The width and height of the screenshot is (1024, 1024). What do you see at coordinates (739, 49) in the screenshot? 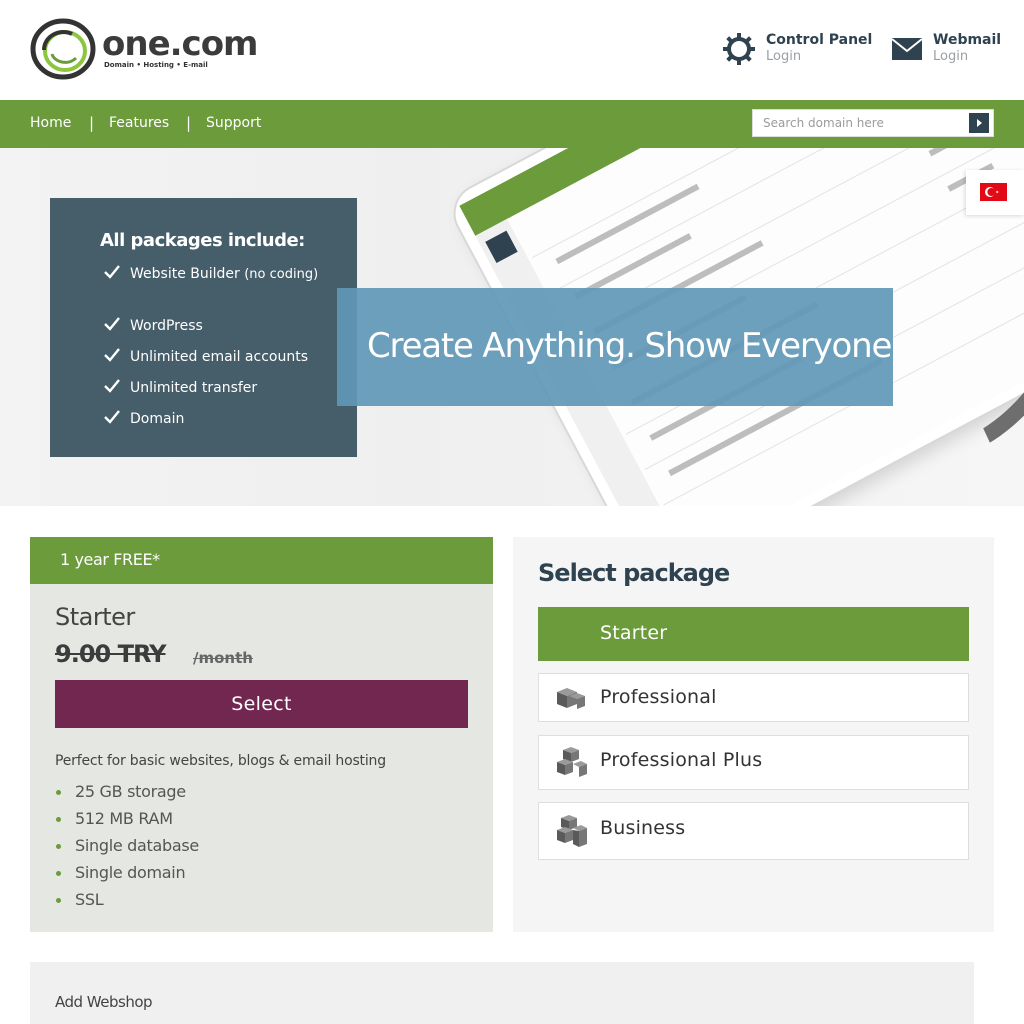
I see `gear-icon` at bounding box center [739, 49].